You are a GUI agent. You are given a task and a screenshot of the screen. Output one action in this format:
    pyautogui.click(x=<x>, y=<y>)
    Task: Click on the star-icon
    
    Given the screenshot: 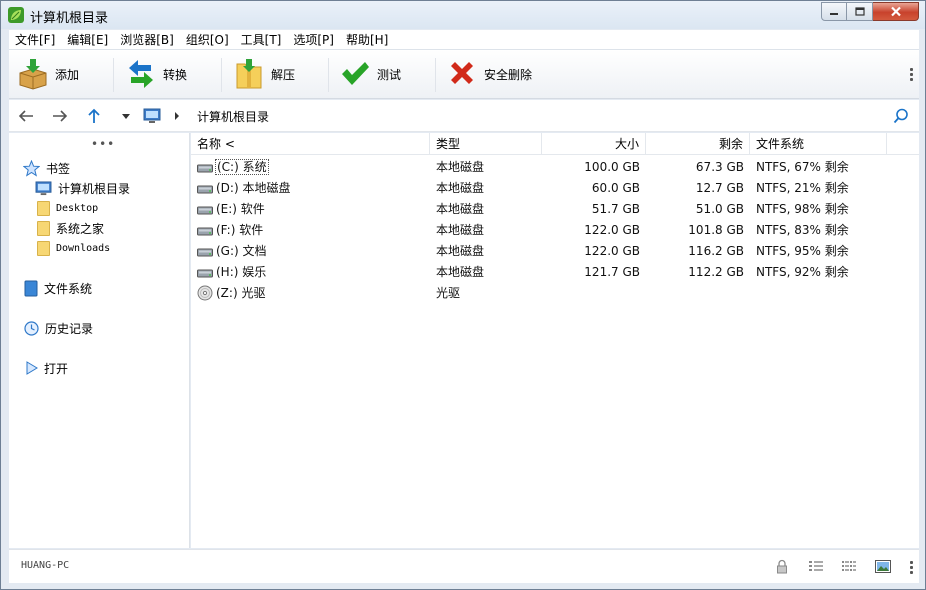 What is the action you would take?
    pyautogui.click(x=31, y=168)
    